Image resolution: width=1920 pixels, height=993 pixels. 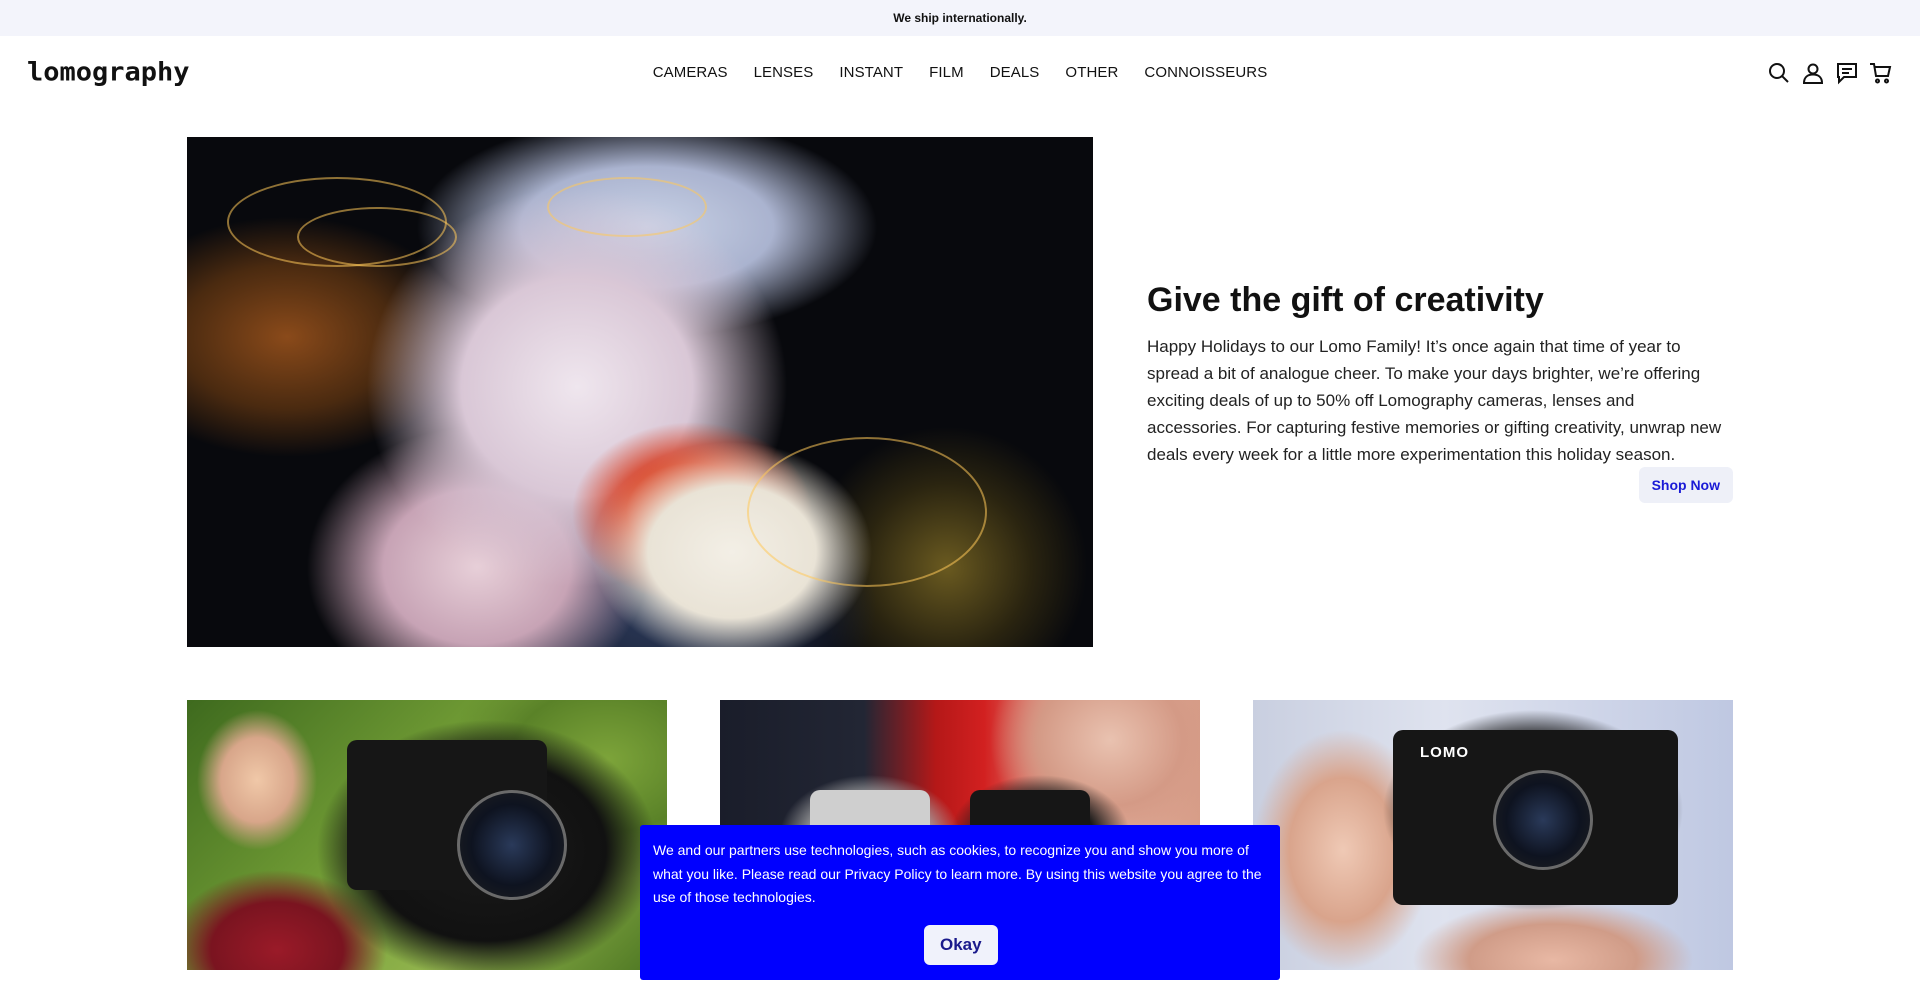 What do you see at coordinates (1881, 73) in the screenshot?
I see `cart-icon` at bounding box center [1881, 73].